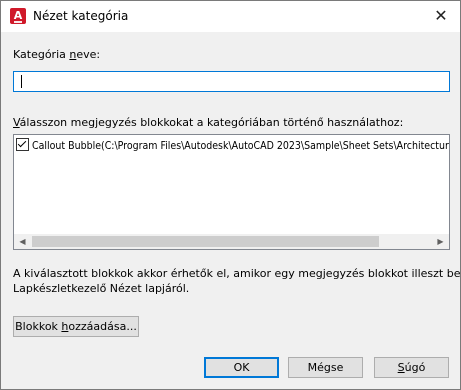 This screenshot has height=390, width=461. I want to click on window-title: Nézet kategória, so click(81, 16).